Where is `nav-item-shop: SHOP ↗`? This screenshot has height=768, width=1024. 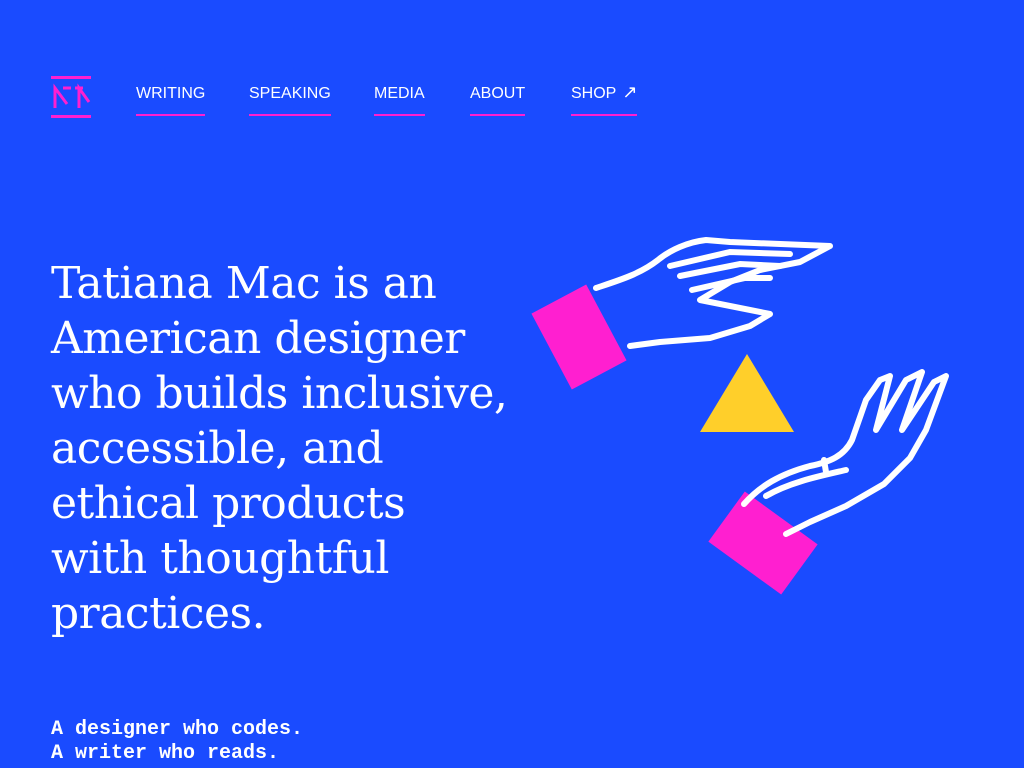 nav-item-shop: SHOP ↗ is located at coordinates (604, 99).